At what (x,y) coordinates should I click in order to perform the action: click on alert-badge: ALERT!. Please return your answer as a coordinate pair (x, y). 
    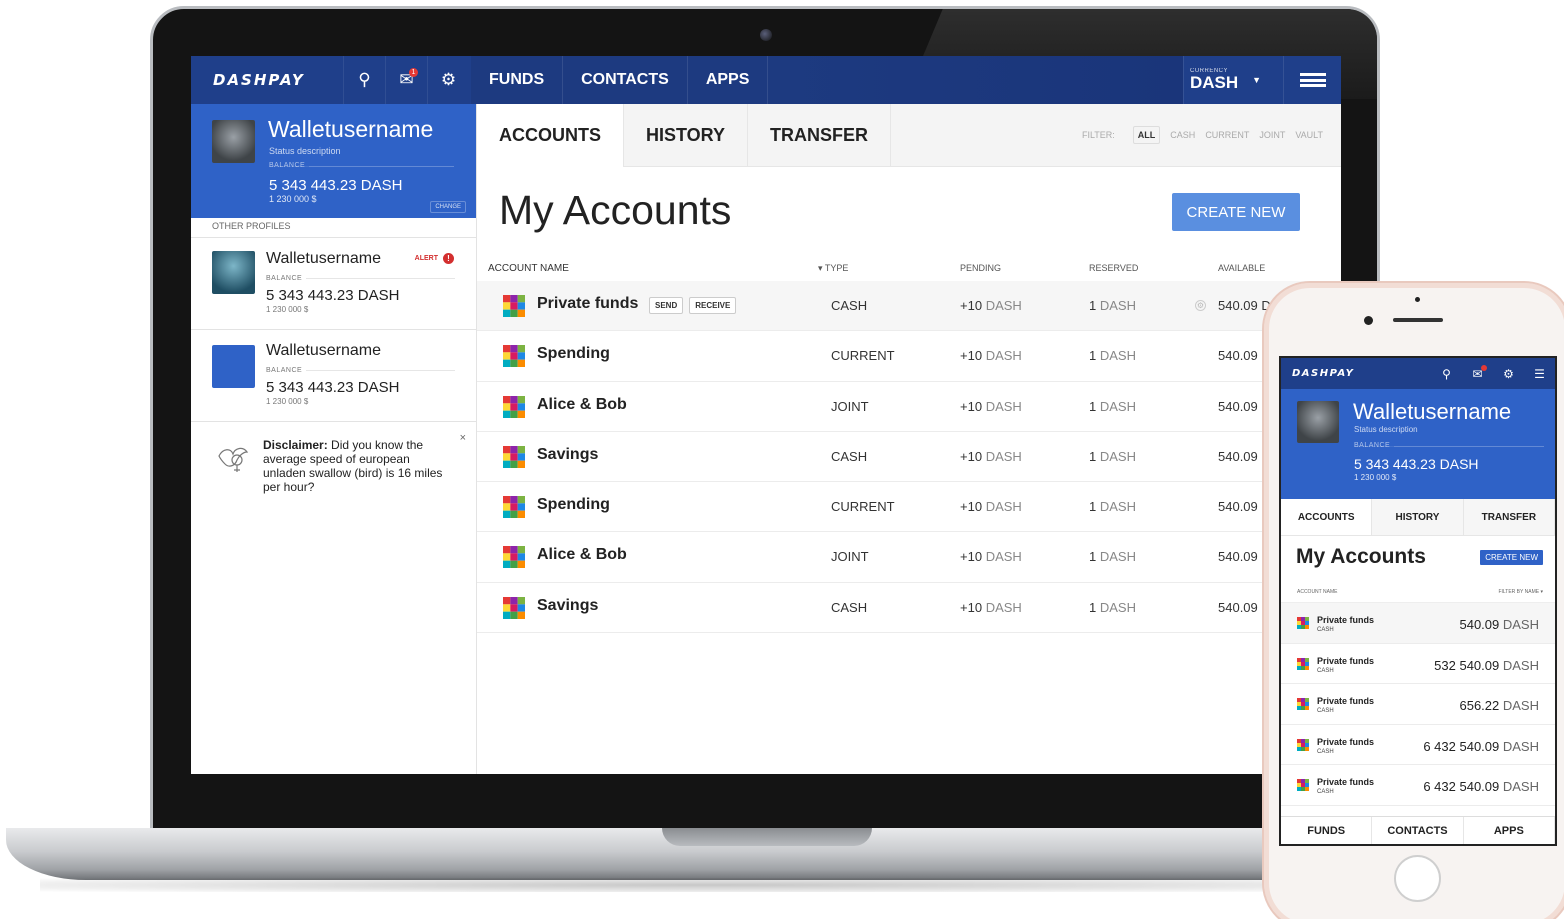
    Looking at the image, I should click on (434, 258).